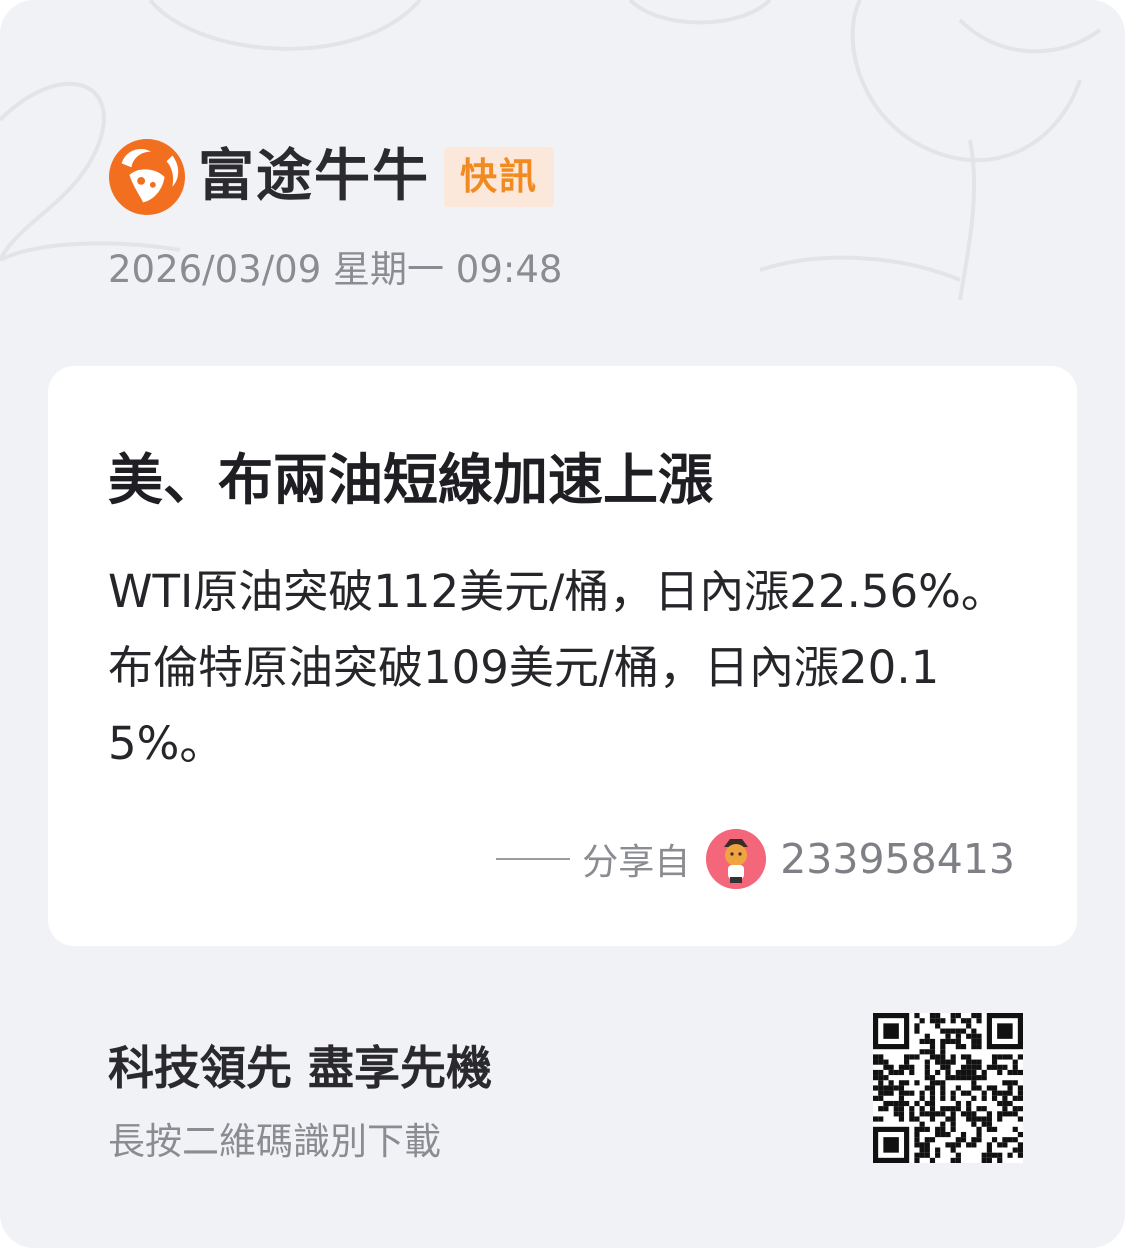 The height and width of the screenshot is (1248, 1125). What do you see at coordinates (274, 1141) in the screenshot?
I see `download-hint: 長按二維碼識別下載` at bounding box center [274, 1141].